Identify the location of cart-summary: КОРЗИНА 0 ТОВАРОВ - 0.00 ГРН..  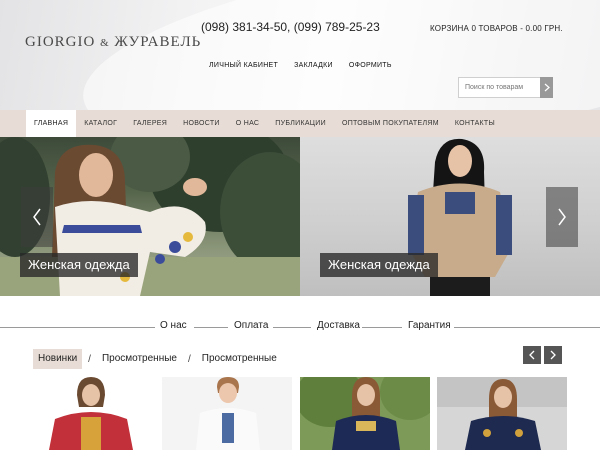
(496, 28).